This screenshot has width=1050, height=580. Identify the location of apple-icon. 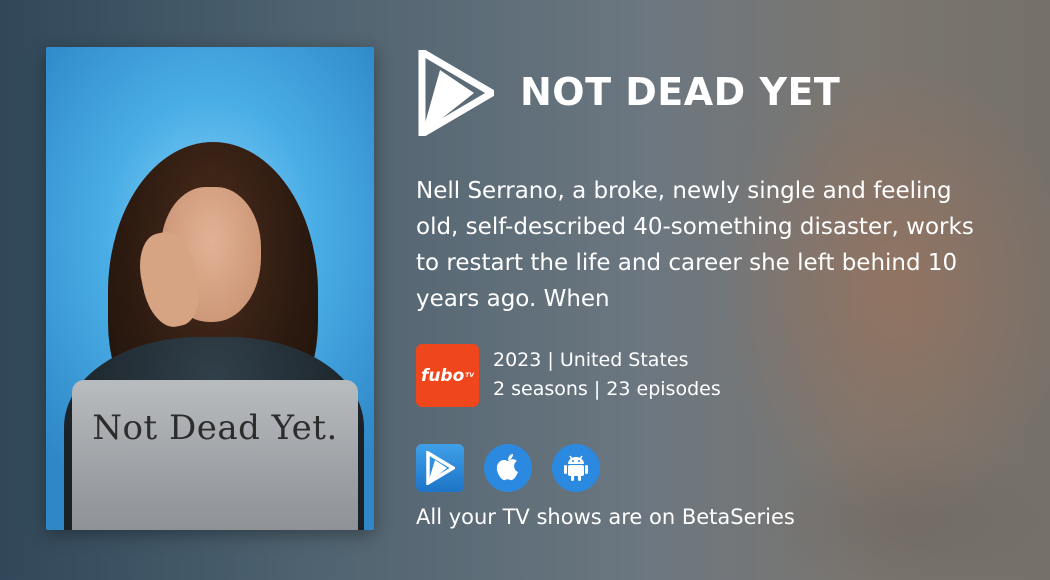
(508, 468).